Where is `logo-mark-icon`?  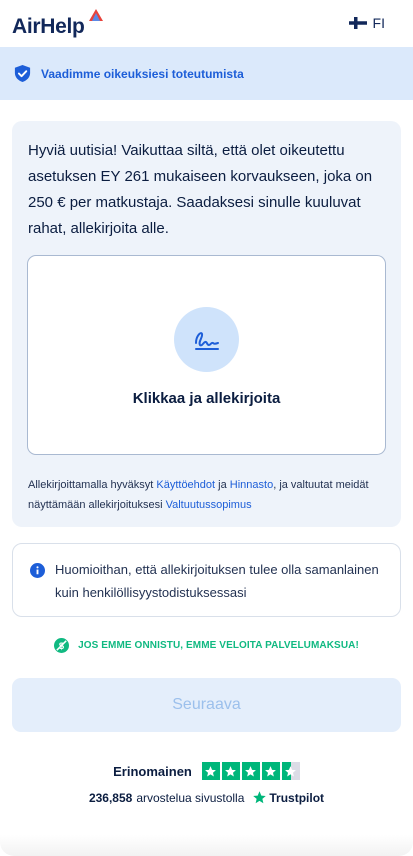 logo-mark-icon is located at coordinates (96, 15).